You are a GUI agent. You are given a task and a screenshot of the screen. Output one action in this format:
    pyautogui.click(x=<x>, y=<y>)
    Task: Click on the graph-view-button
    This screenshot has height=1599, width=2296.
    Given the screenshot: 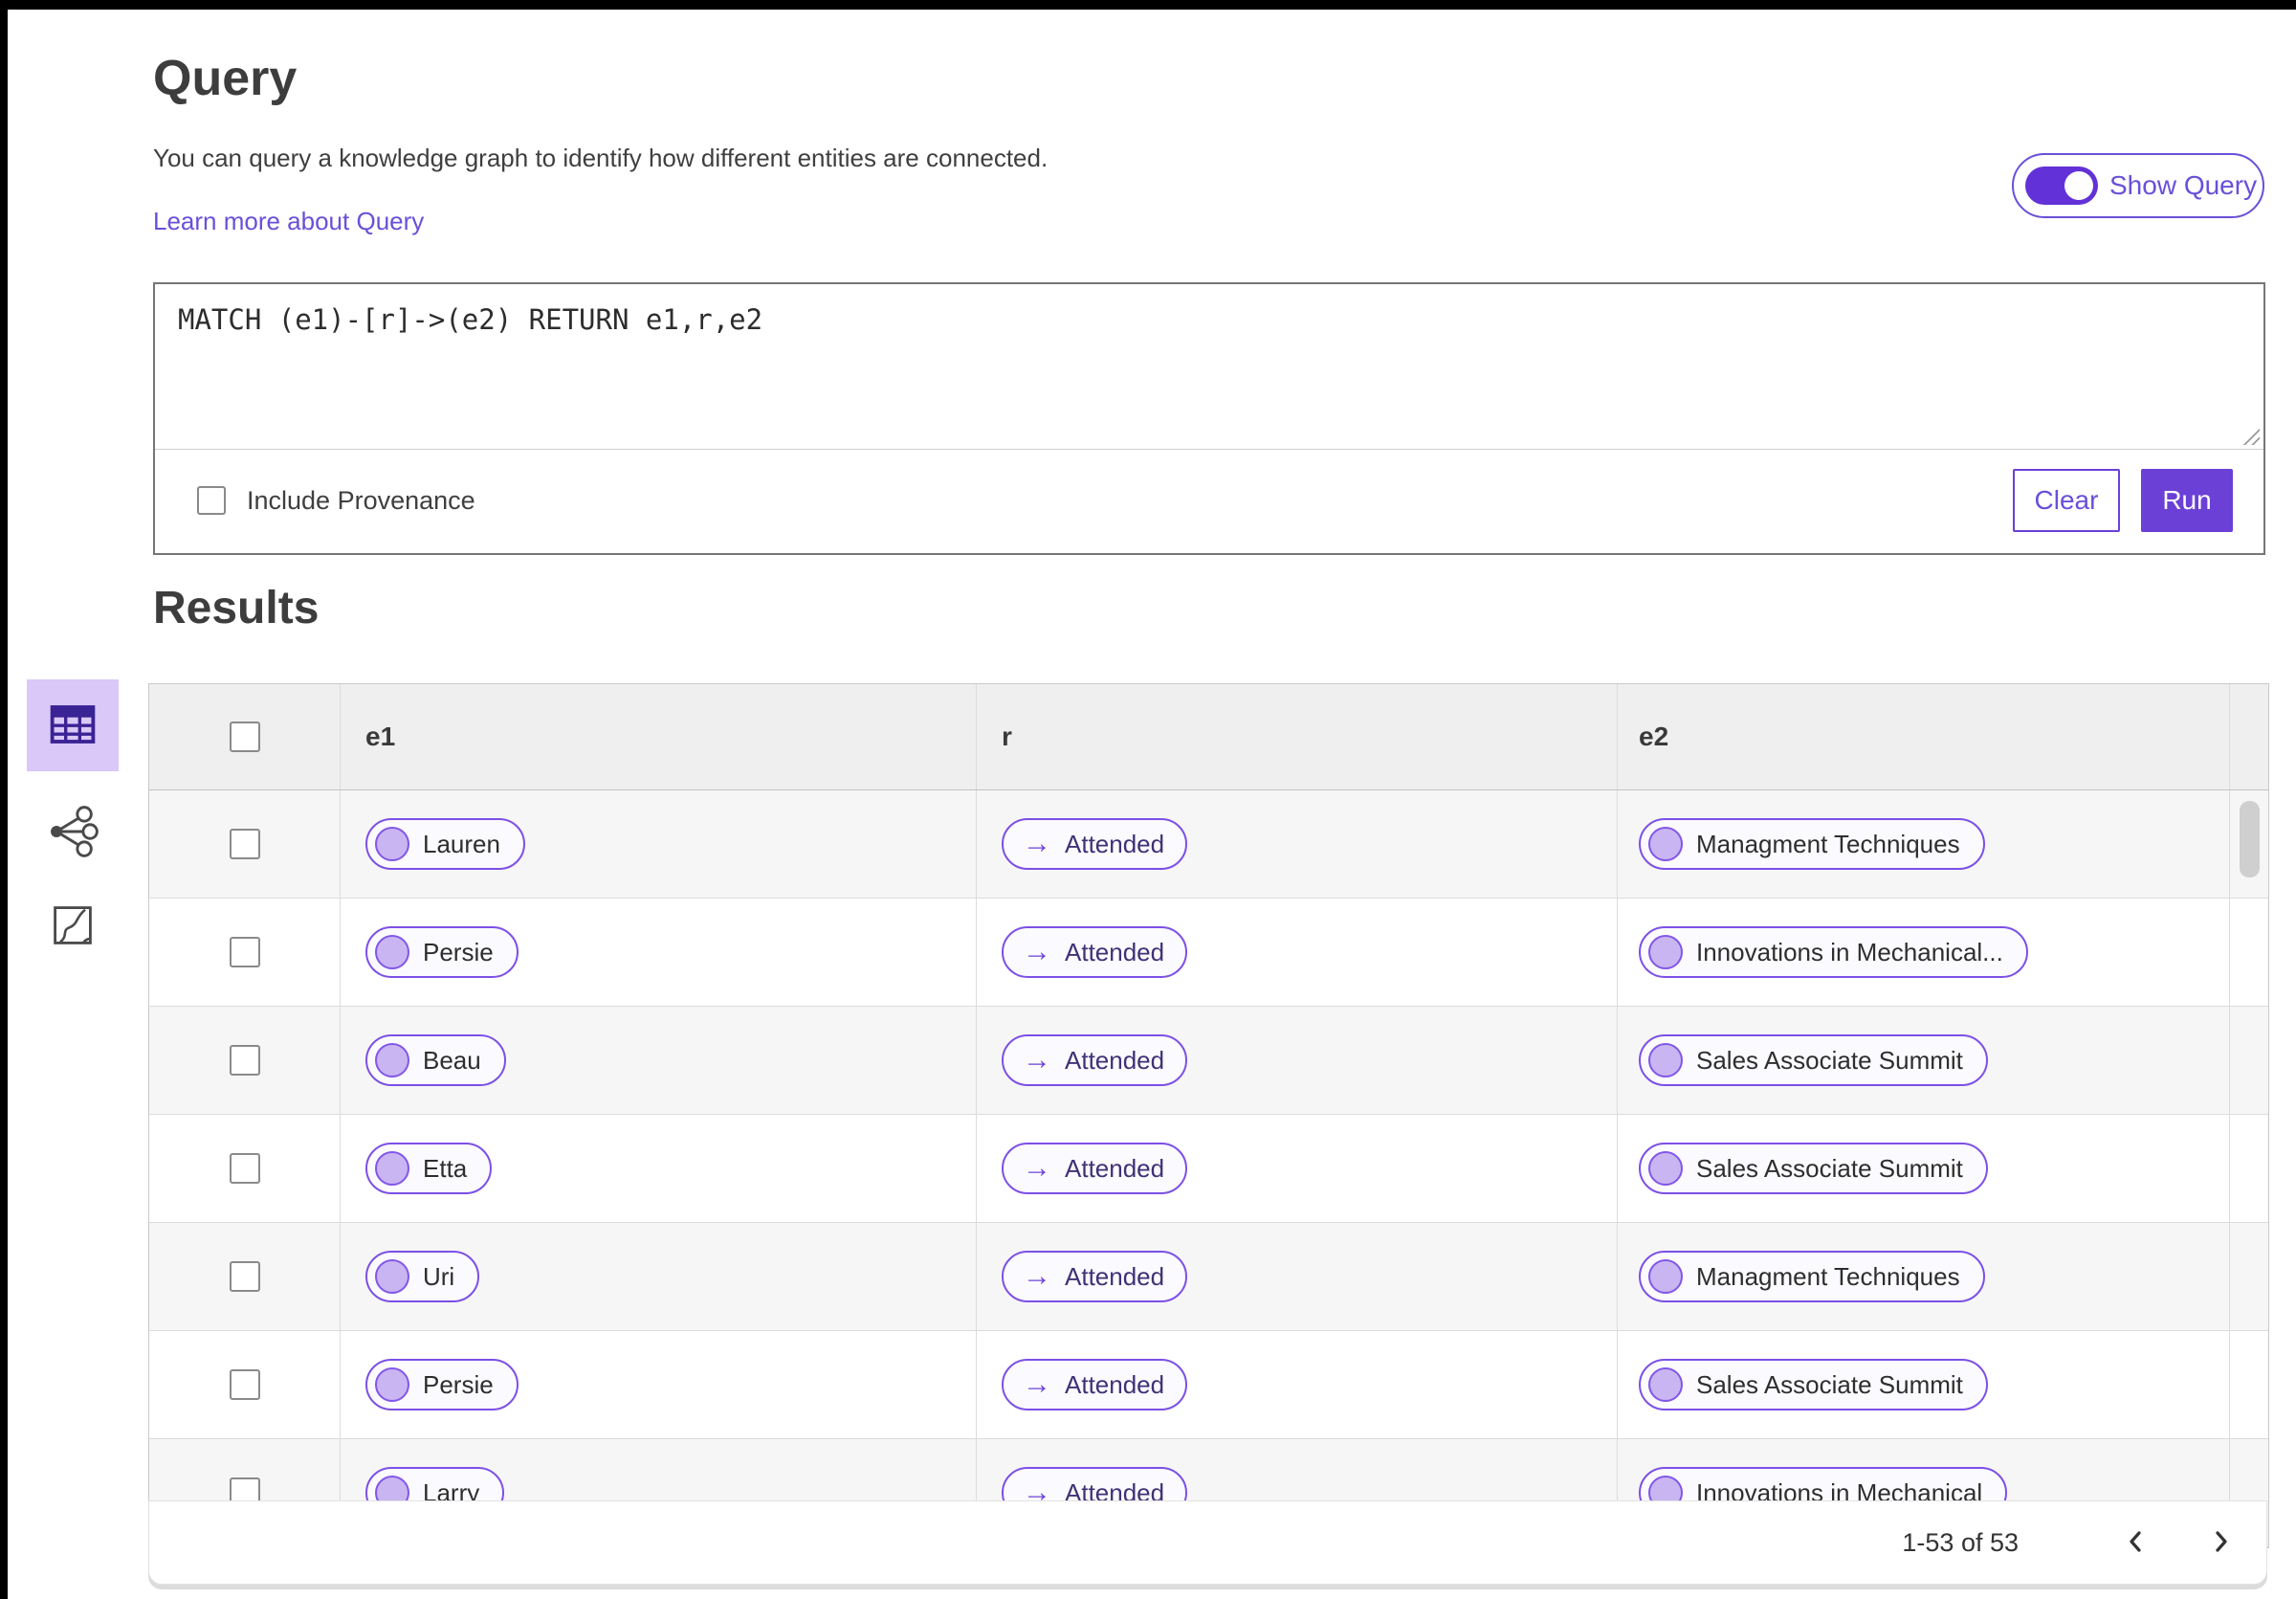 What is the action you would take?
    pyautogui.click(x=72, y=832)
    